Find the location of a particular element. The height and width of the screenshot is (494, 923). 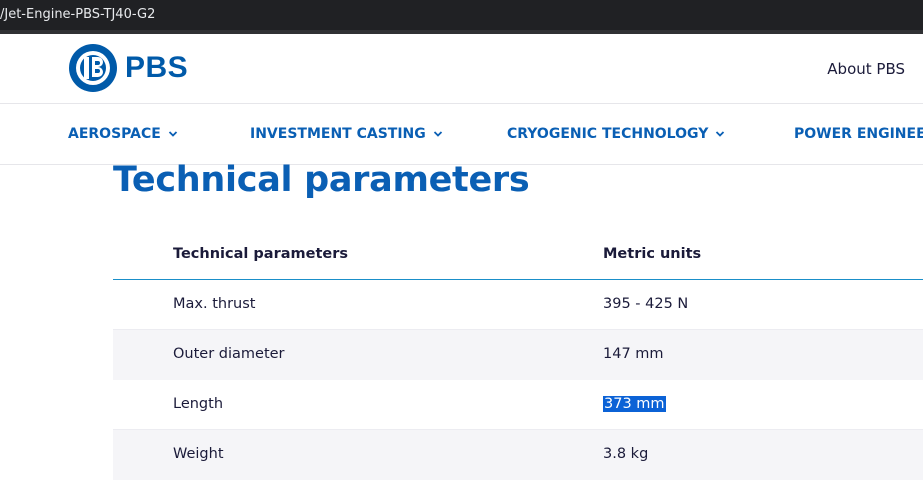

site-header: PBS About PBS is located at coordinates (461, 69).